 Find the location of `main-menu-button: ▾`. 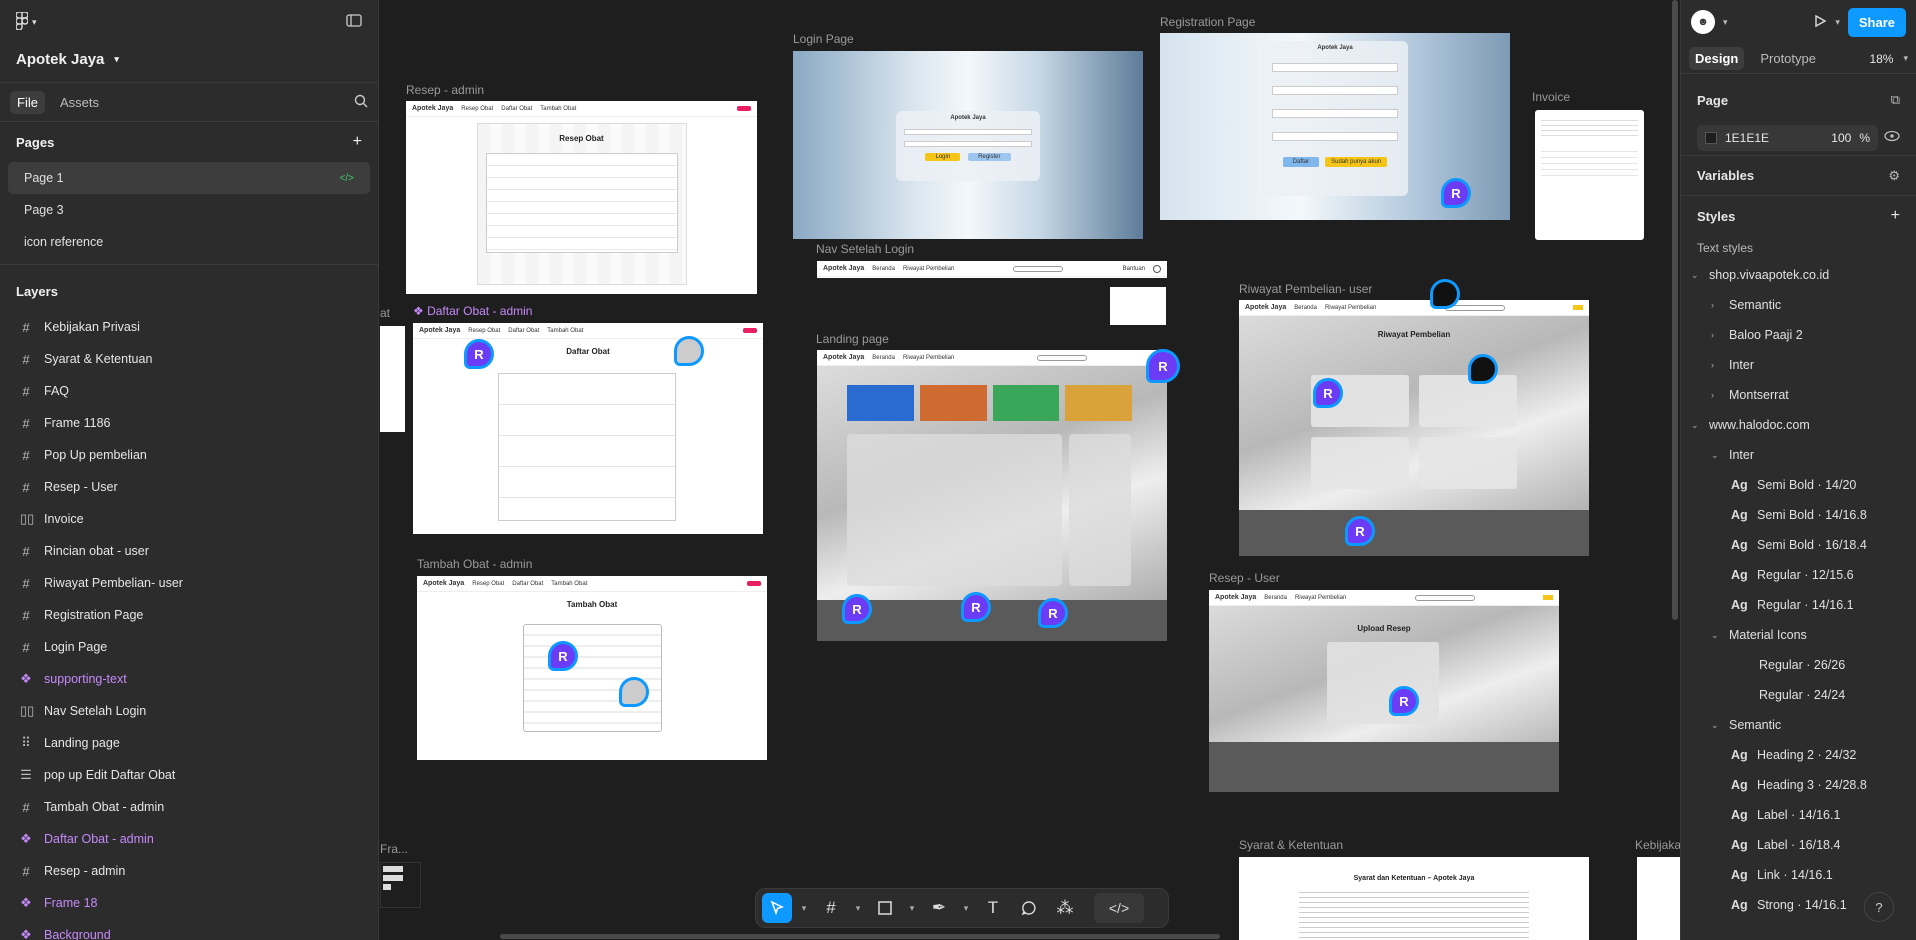

main-menu-button: ▾ is located at coordinates (26, 21).